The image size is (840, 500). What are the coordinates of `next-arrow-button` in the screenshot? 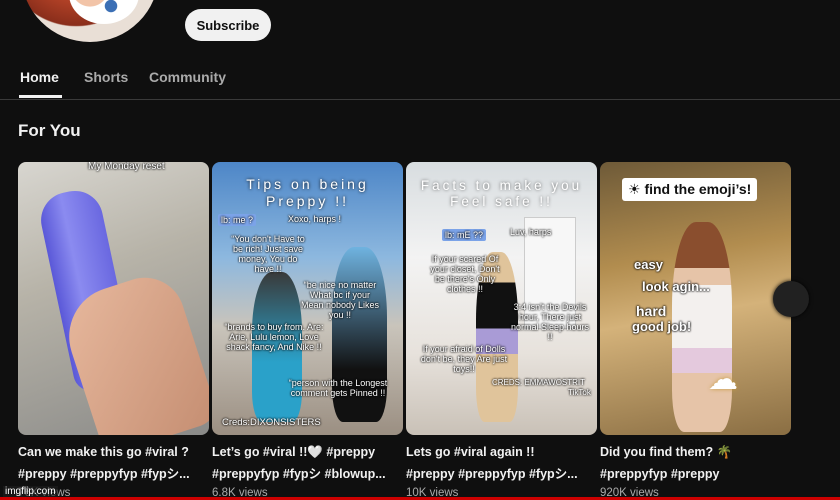 It's located at (791, 299).